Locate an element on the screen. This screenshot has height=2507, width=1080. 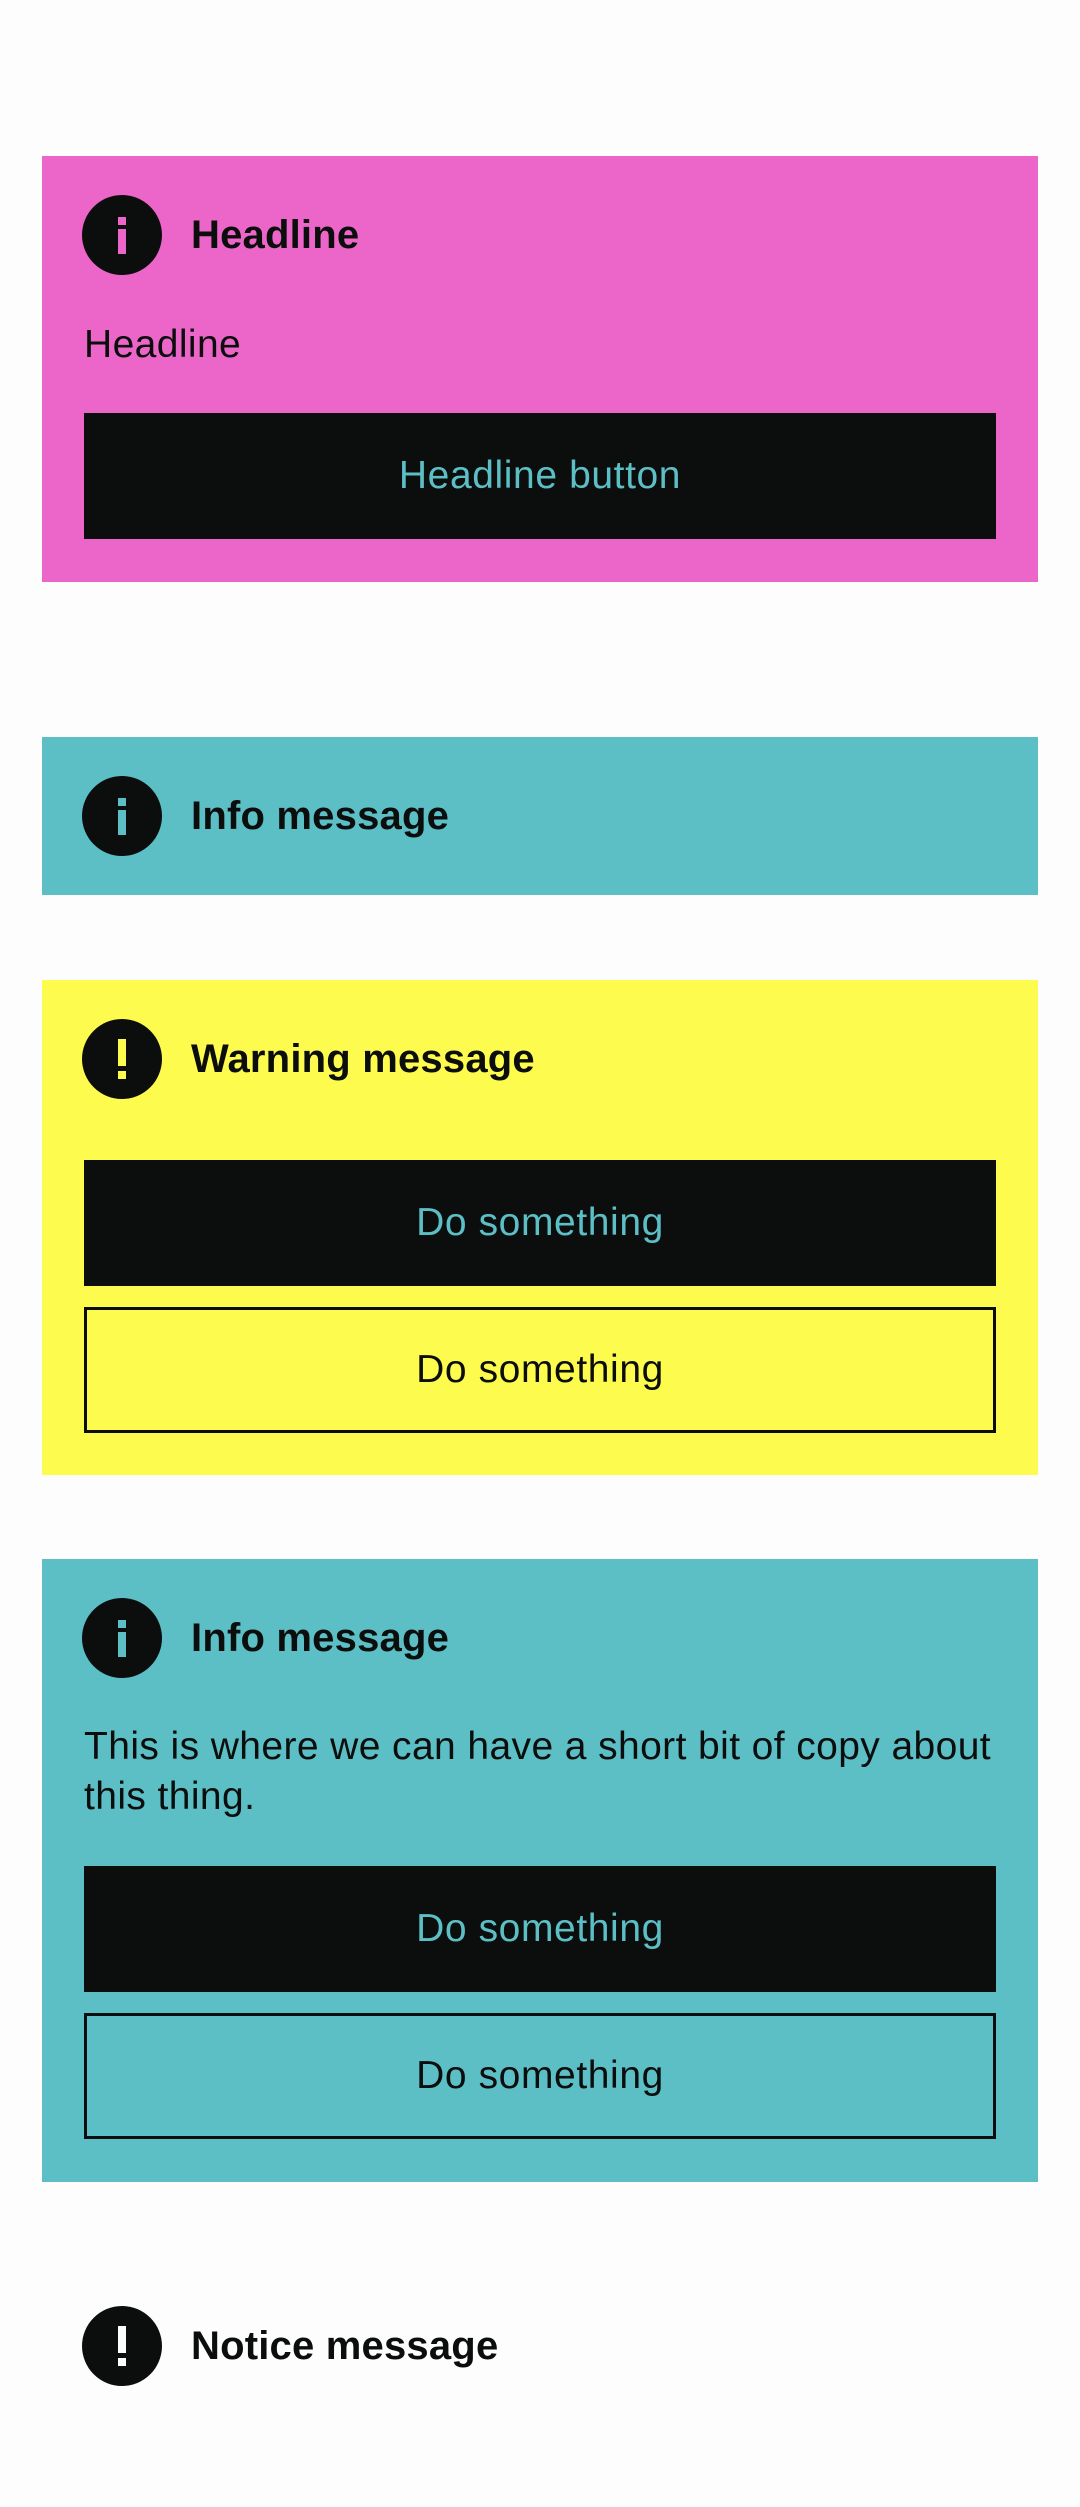
banner-header: Notice message is located at coordinates (290, 2346).